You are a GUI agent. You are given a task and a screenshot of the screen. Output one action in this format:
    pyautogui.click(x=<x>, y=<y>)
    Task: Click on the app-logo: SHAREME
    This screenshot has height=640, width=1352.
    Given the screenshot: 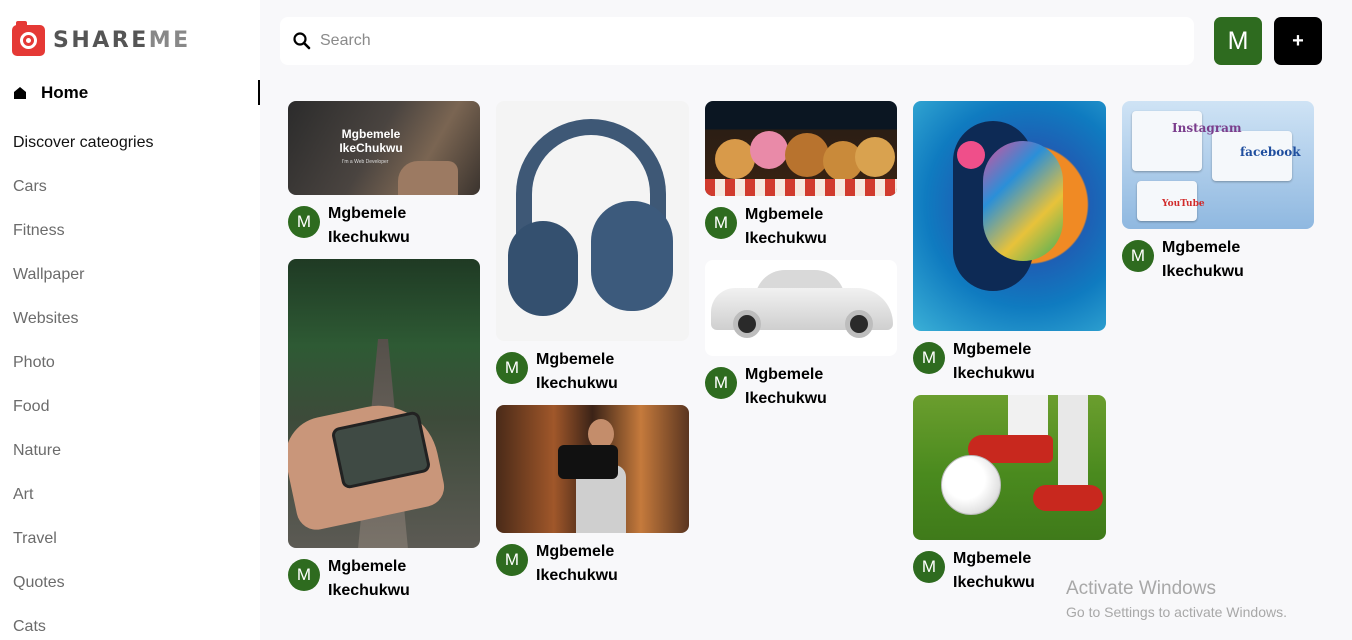 What is the action you would take?
    pyautogui.click(x=101, y=38)
    